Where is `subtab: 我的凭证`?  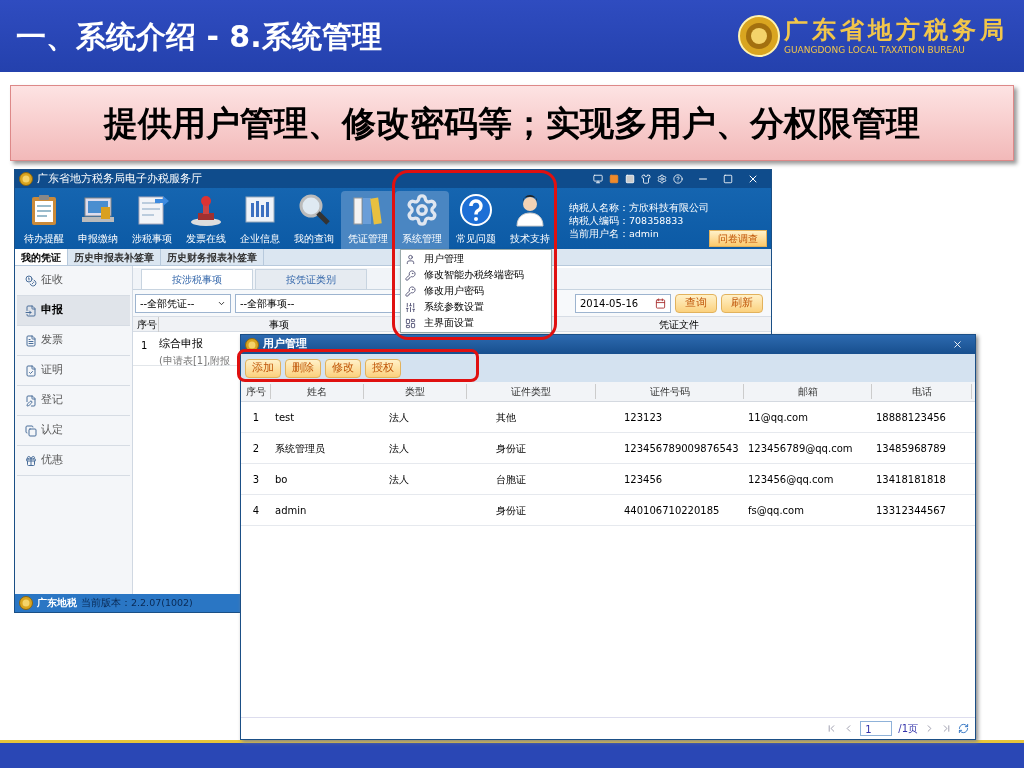 subtab: 我的凭证 is located at coordinates (41, 257).